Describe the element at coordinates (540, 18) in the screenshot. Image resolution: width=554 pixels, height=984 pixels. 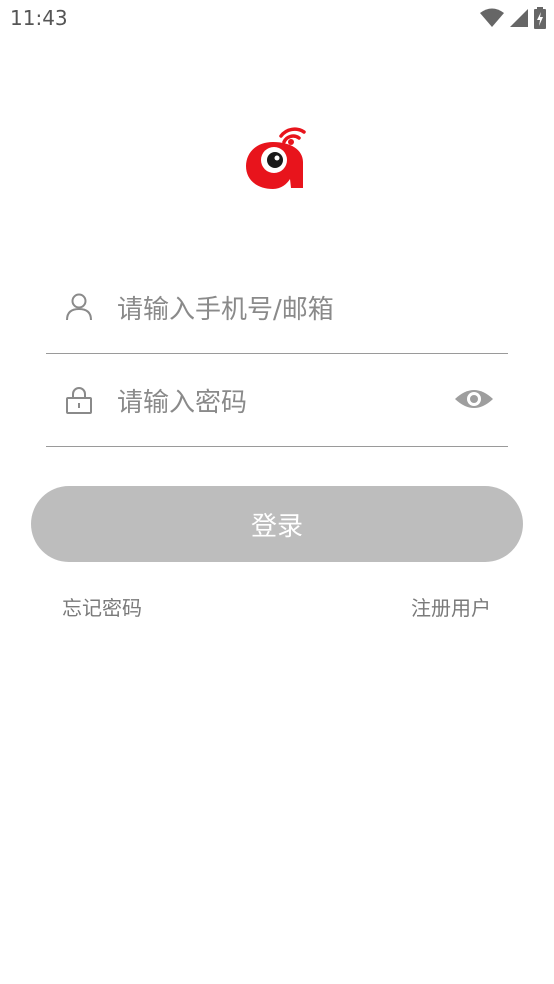
I see `battery-charging-icon` at that location.